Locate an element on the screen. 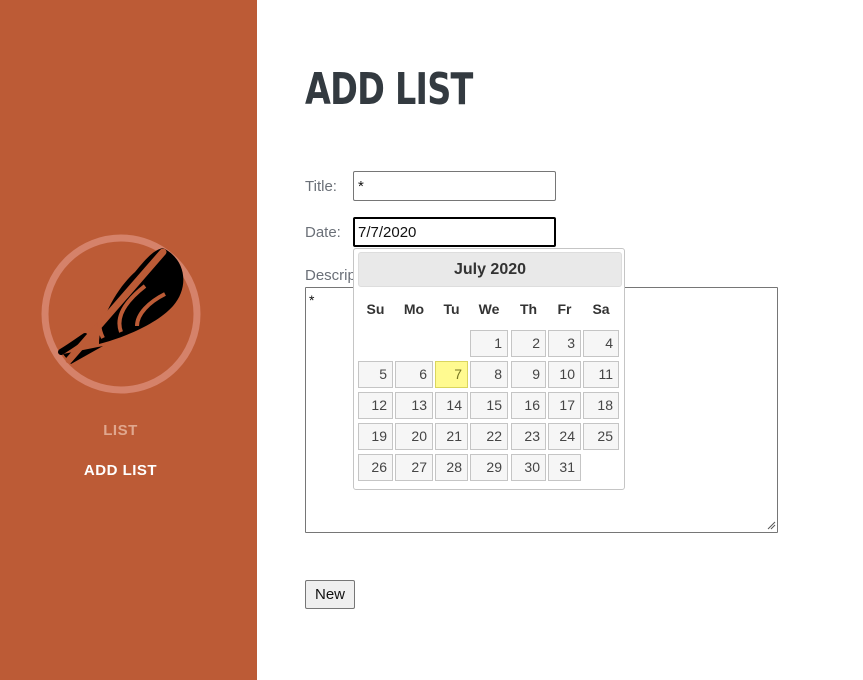  datepicker-day: 21 is located at coordinates (451, 436).